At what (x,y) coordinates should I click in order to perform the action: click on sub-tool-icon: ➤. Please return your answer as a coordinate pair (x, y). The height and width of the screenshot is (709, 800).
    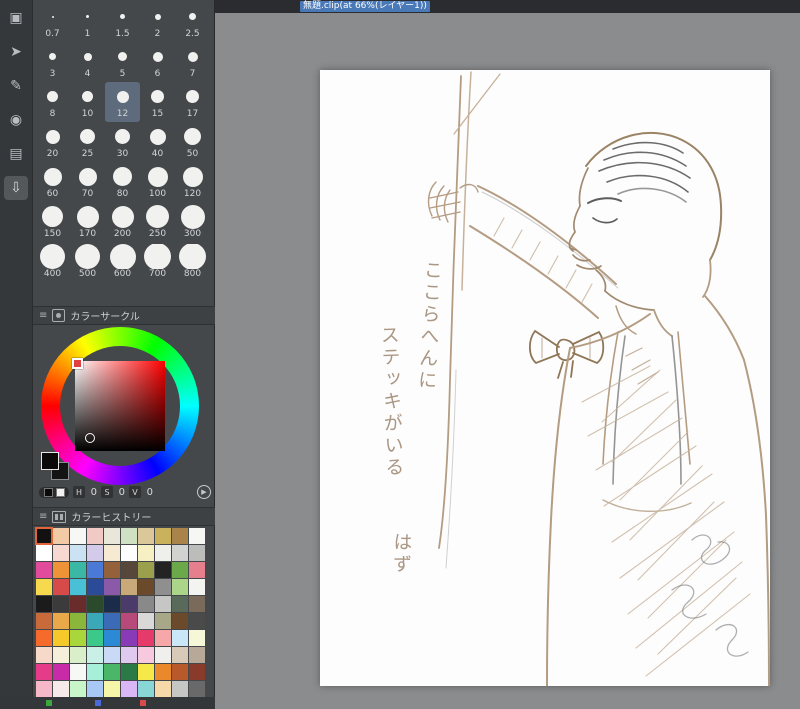
    Looking at the image, I should click on (16, 52).